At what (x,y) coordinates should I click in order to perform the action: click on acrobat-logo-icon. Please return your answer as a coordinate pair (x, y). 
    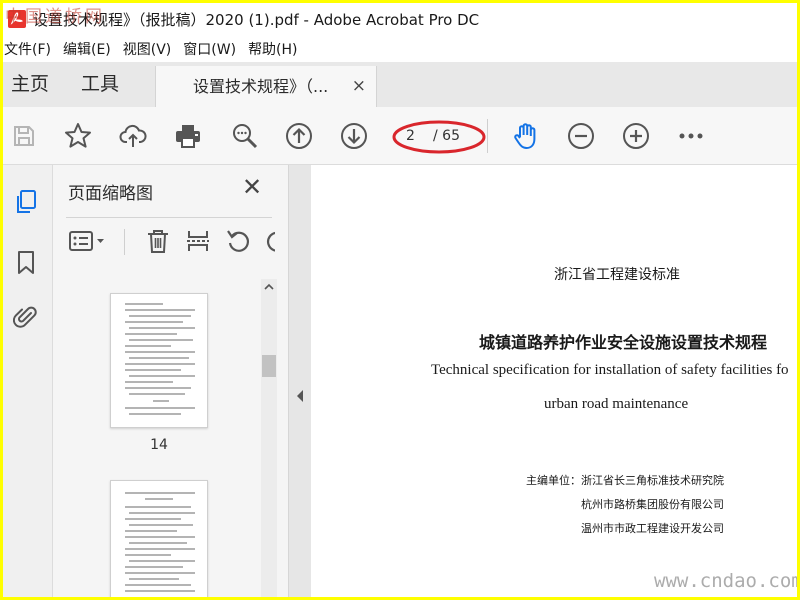
    Looking at the image, I should click on (17, 19).